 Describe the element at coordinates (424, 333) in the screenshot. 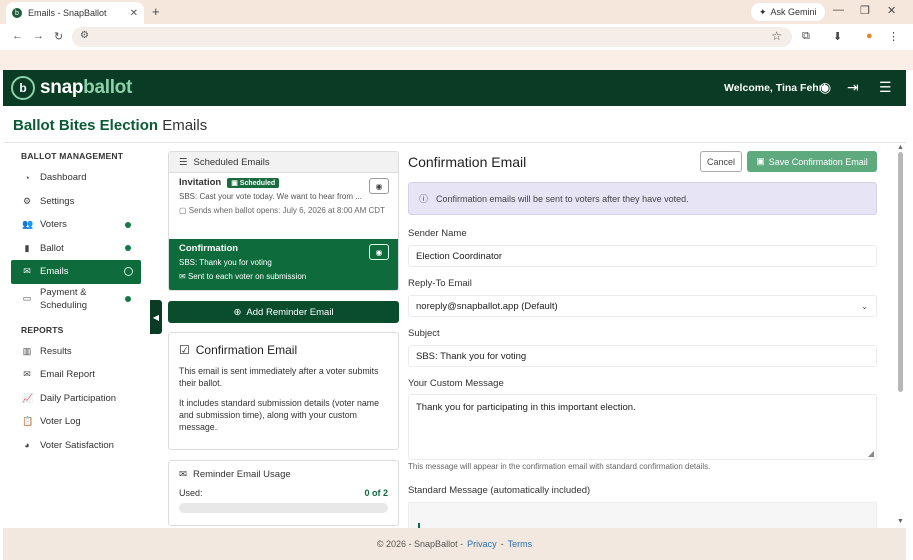

I see `subject-label: Subject` at that location.